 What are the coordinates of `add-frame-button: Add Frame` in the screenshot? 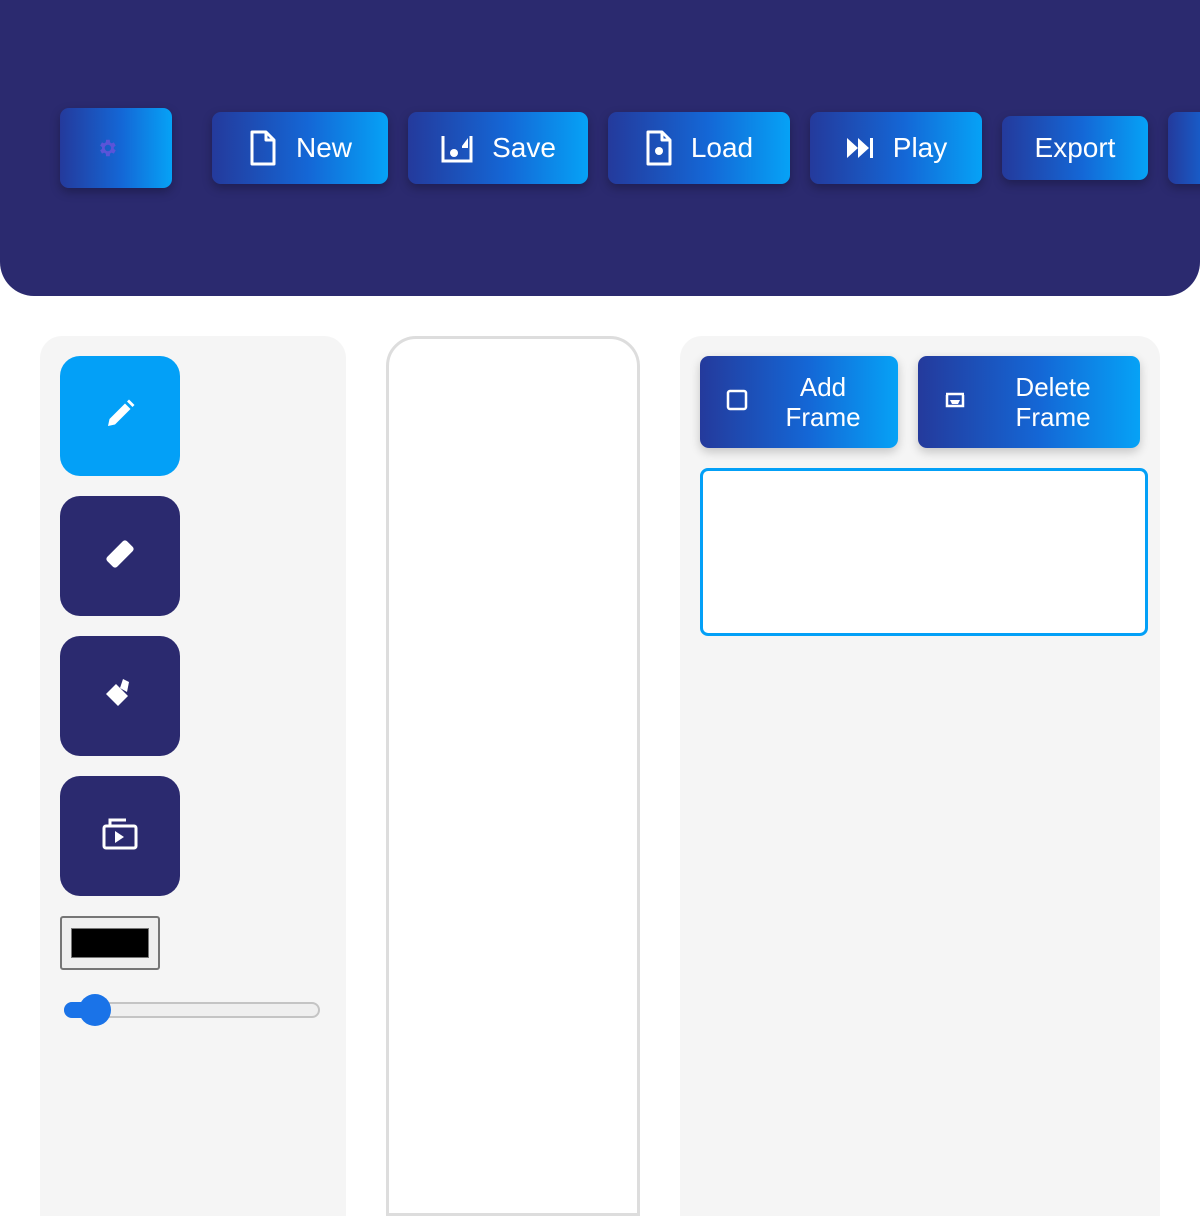 It's located at (799, 402).